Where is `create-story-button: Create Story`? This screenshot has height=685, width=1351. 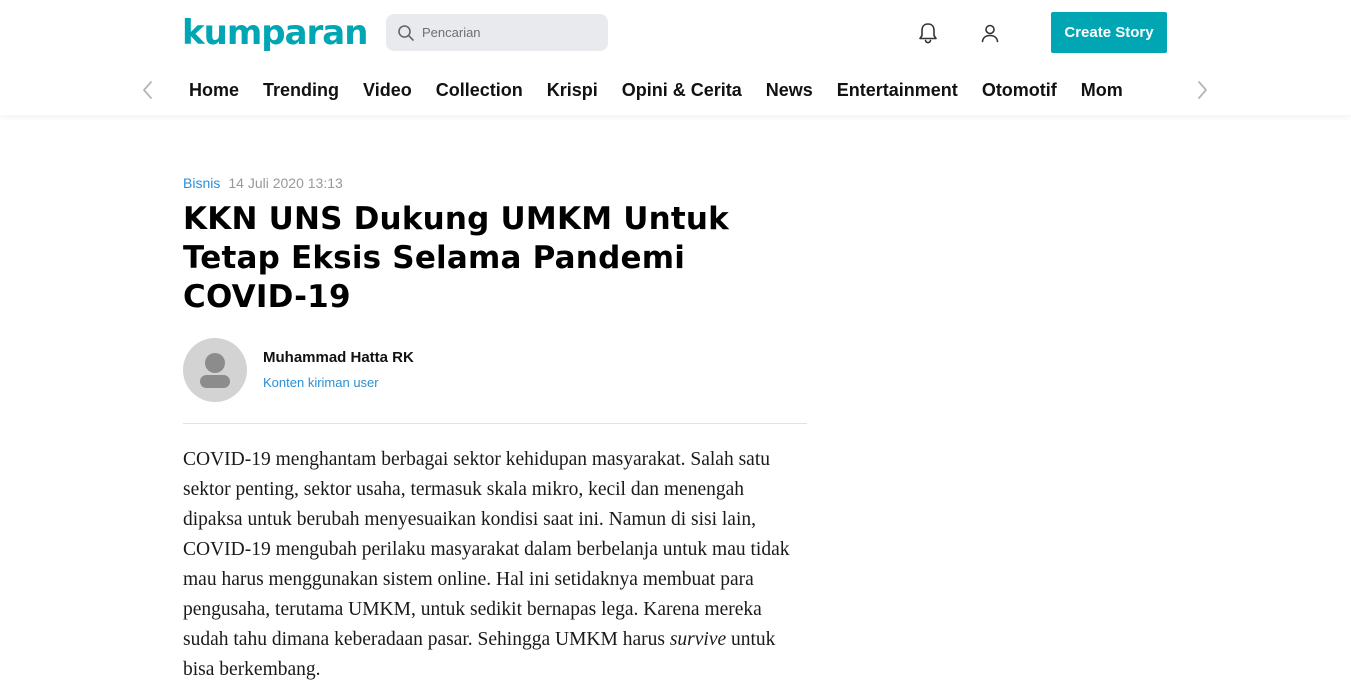 create-story-button: Create Story is located at coordinates (1109, 32).